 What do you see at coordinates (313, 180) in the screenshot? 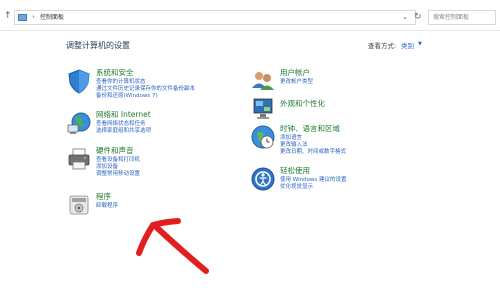
I see `category-link: 使用 Windows 建议的设置` at bounding box center [313, 180].